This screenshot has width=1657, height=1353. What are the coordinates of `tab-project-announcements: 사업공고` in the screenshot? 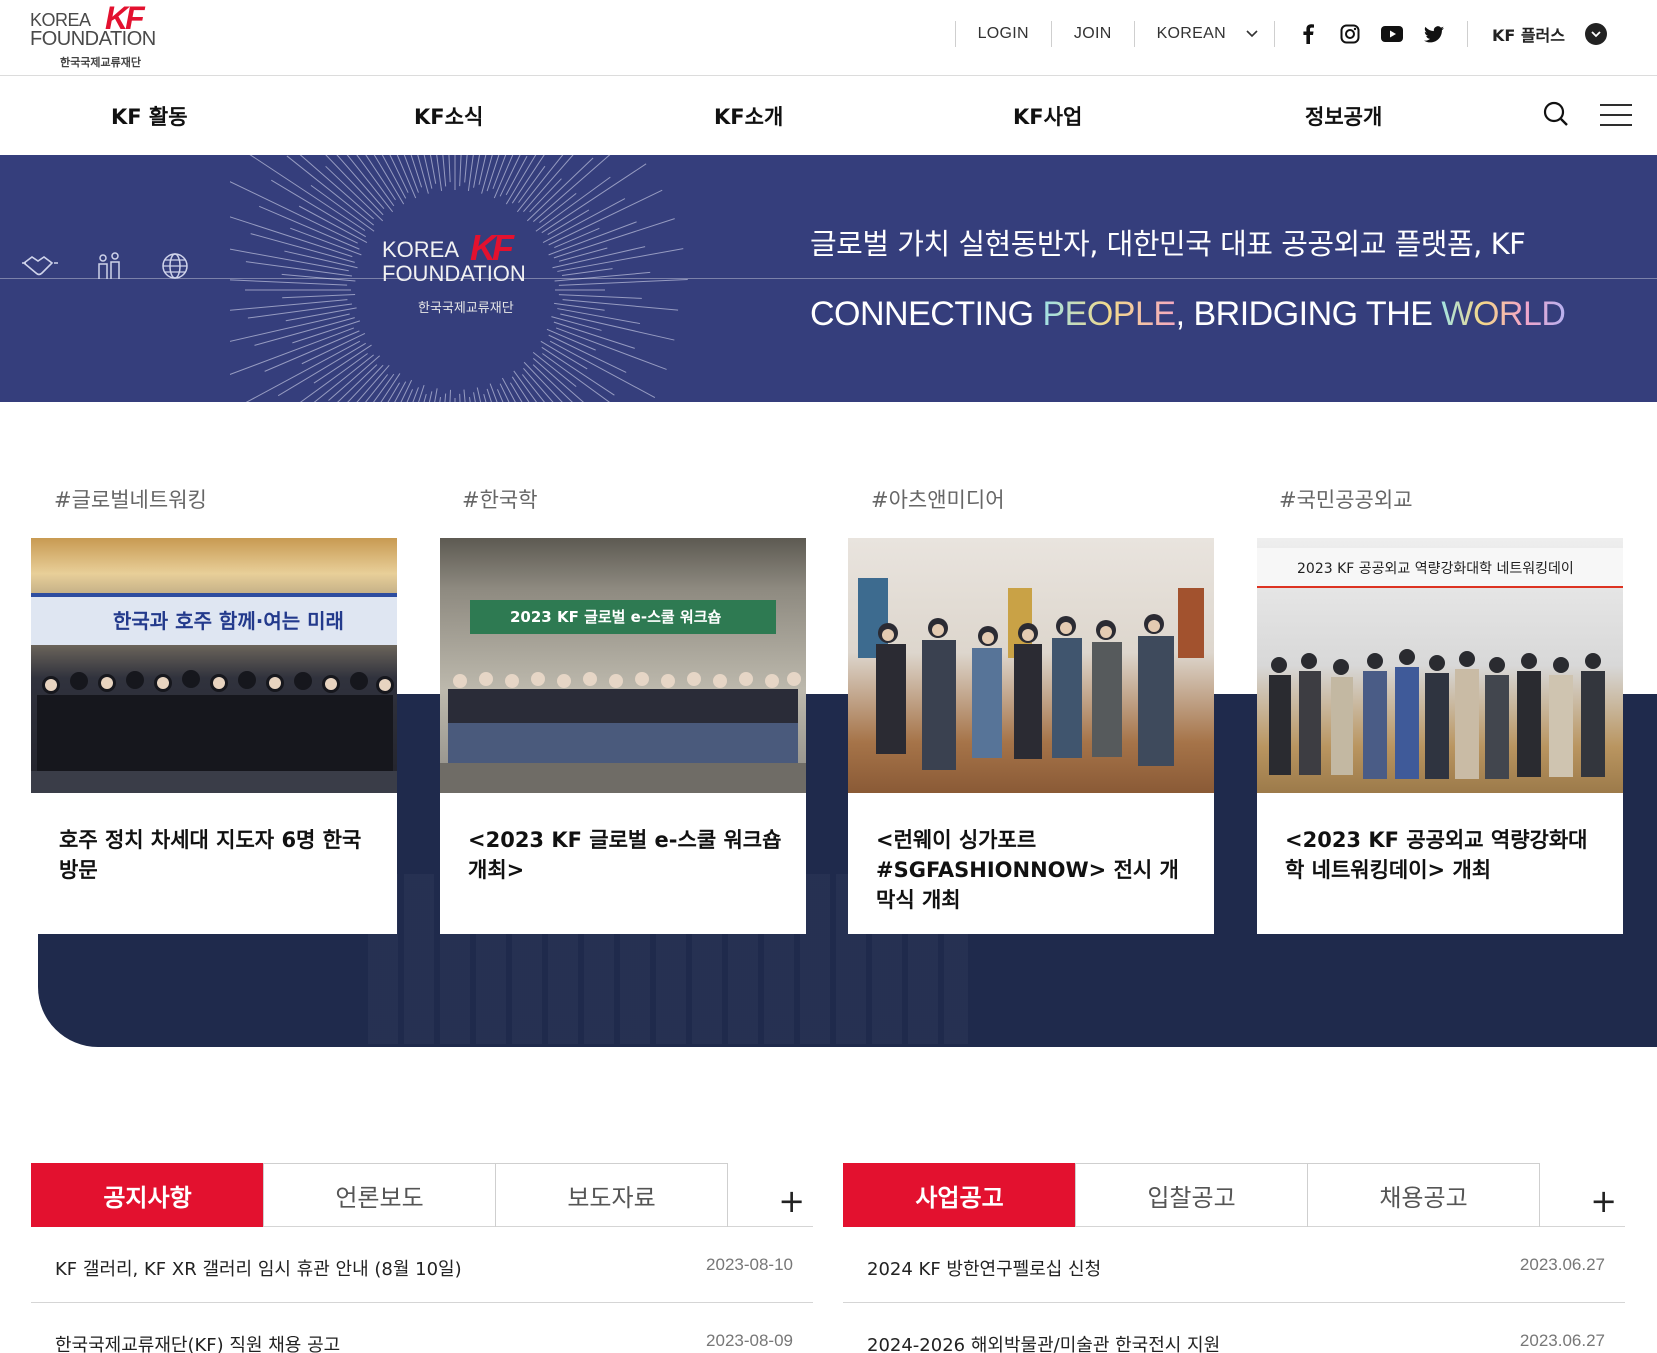 It's located at (959, 1195).